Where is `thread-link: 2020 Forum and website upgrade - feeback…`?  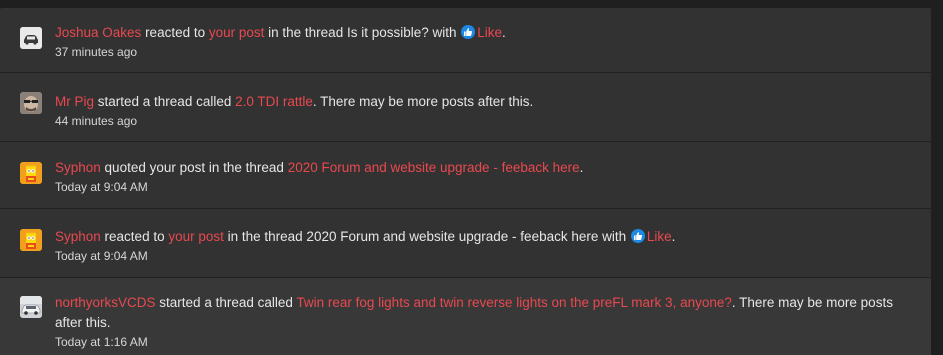 thread-link: 2020 Forum and website upgrade - feeback… is located at coordinates (434, 167).